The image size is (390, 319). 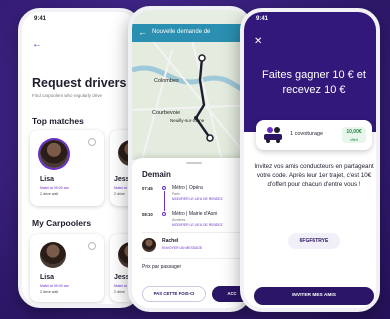 I want to click on map-label: Courbevoie, so click(x=166, y=113).